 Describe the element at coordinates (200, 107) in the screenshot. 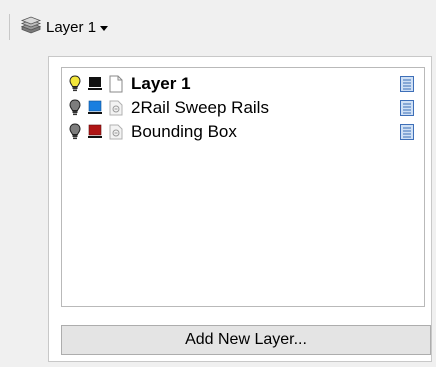

I see `layer-name: 2Rail Sweep Rails` at that location.